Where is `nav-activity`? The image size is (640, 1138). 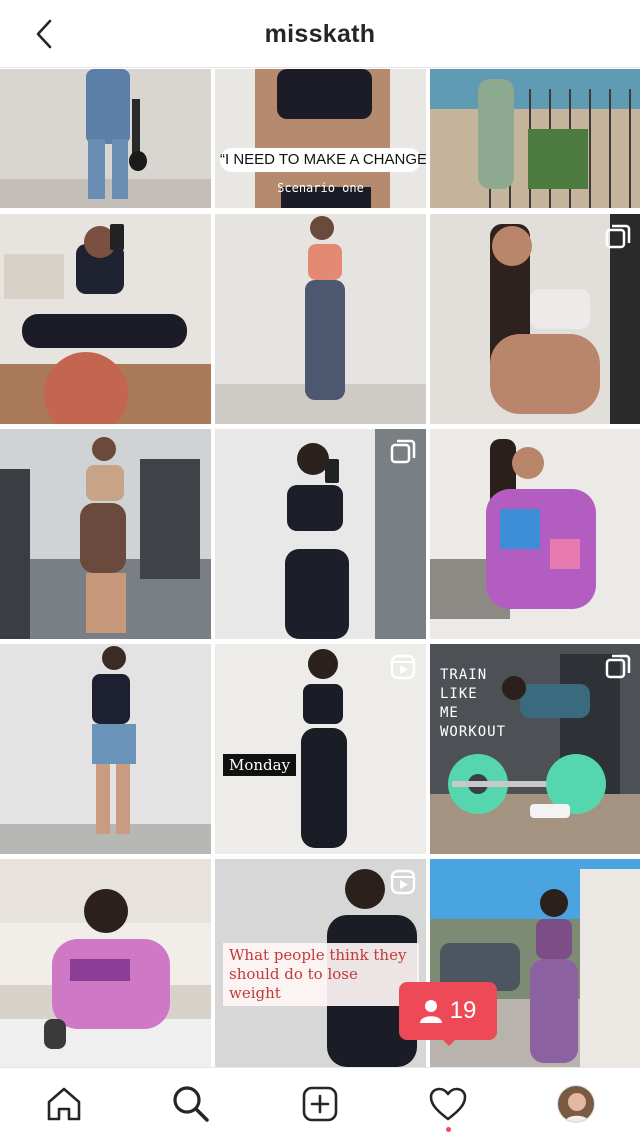
nav-activity is located at coordinates (448, 1107).